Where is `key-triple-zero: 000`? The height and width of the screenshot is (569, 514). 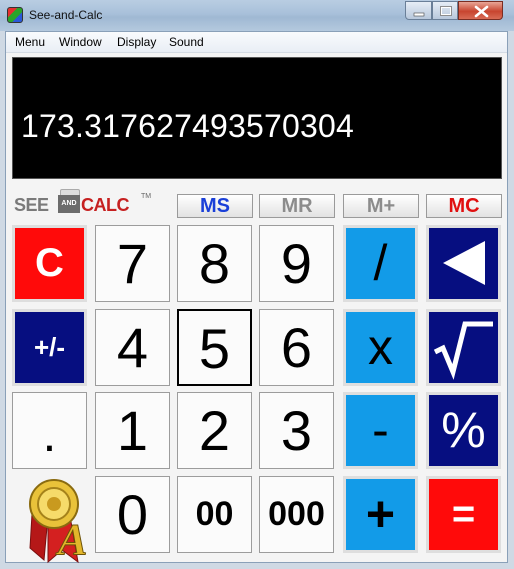 key-triple-zero: 000 is located at coordinates (296, 514).